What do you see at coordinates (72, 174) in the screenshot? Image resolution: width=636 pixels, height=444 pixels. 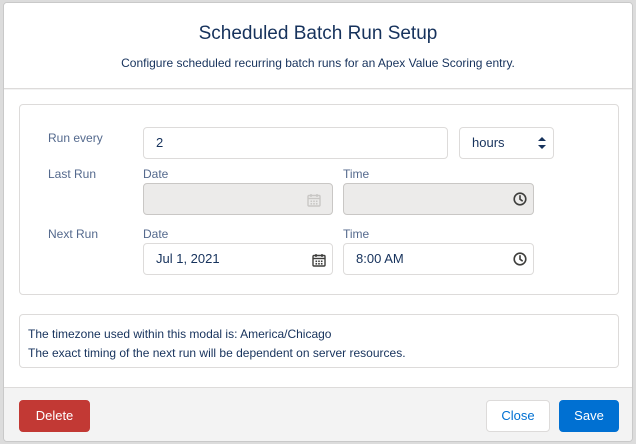 I see `last-run-label: Last Run` at bounding box center [72, 174].